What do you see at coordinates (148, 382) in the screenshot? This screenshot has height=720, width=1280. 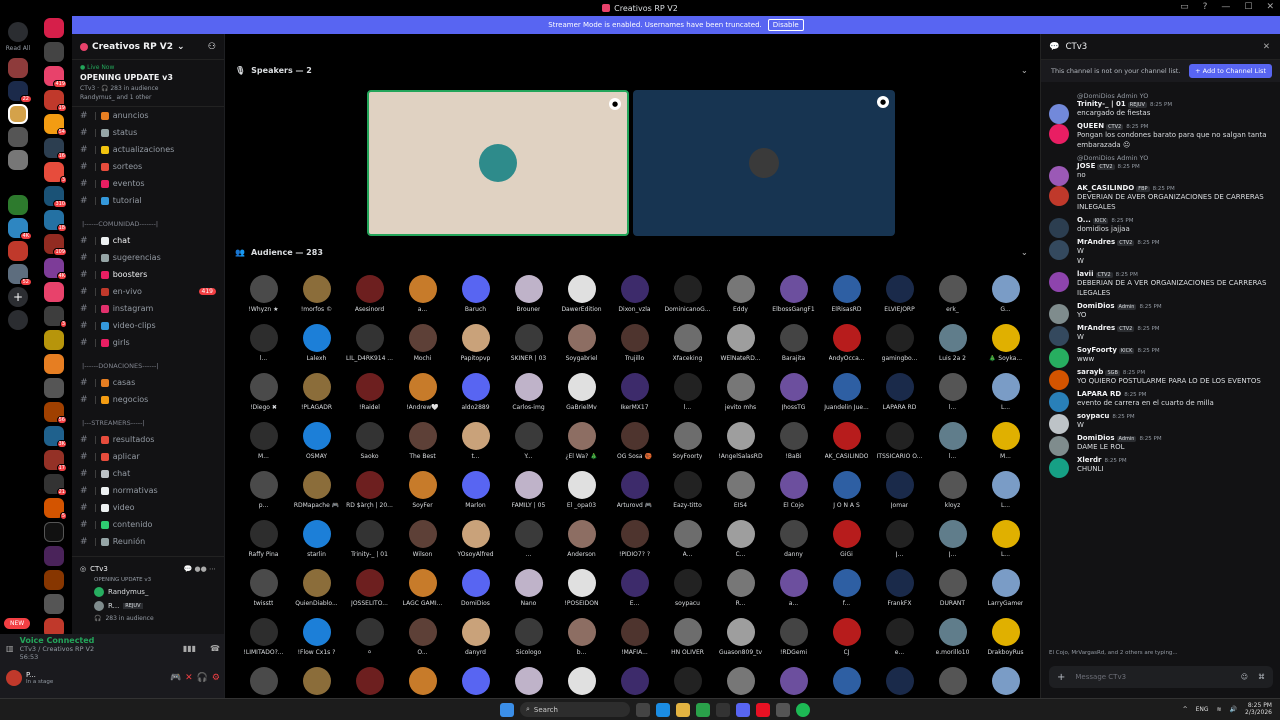 I see `channel-item: # | casas` at bounding box center [148, 382].